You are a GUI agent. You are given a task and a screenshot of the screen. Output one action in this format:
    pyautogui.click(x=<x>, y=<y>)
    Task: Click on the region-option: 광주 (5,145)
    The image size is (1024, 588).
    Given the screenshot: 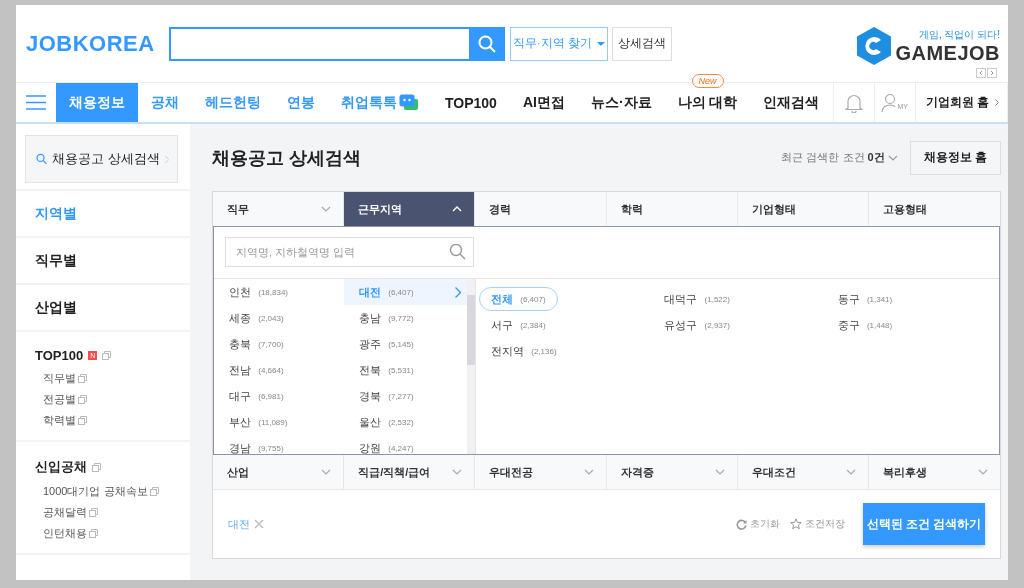 What is the action you would take?
    pyautogui.click(x=405, y=344)
    